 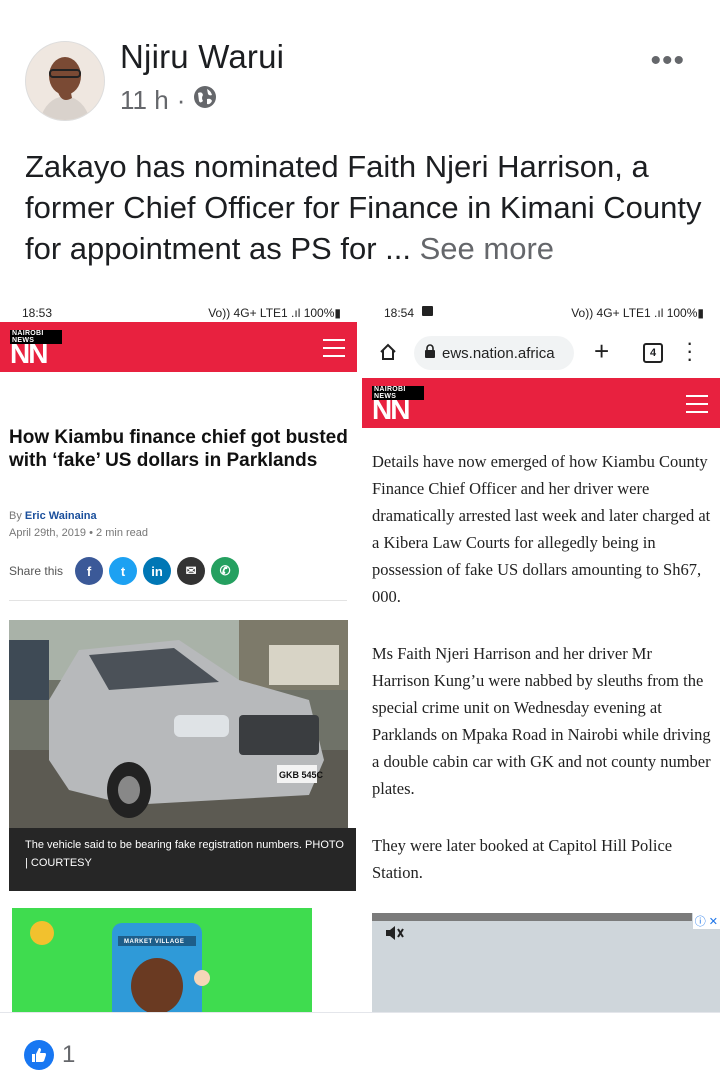 I want to click on avatar-photo, so click(x=65, y=81).